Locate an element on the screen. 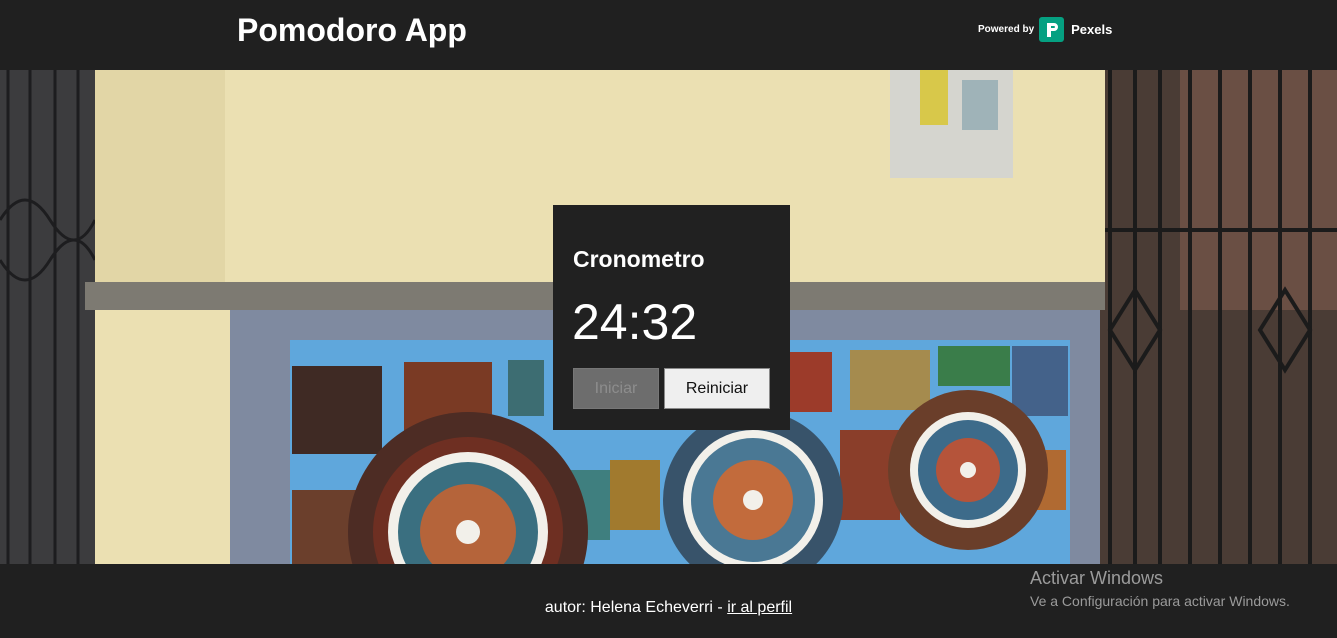  windows-activation-title: Activar Windows is located at coordinates (1097, 578).